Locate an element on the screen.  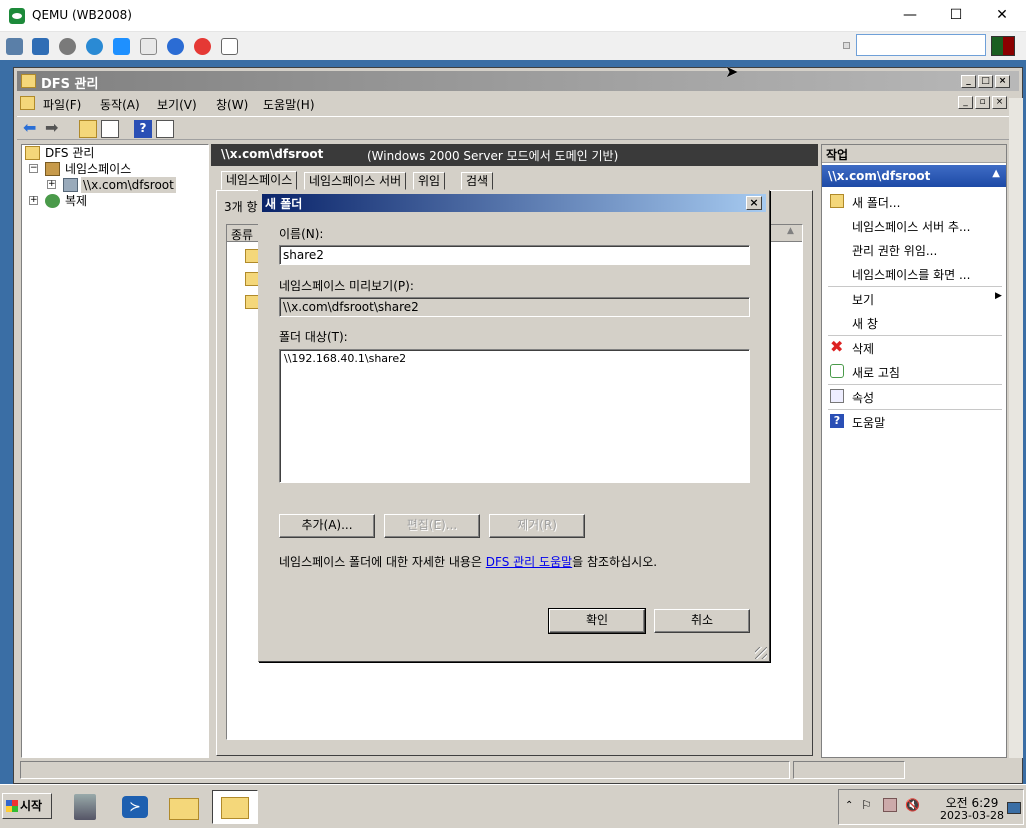
host-close-button: ✕ is located at coordinates (1002, 16).